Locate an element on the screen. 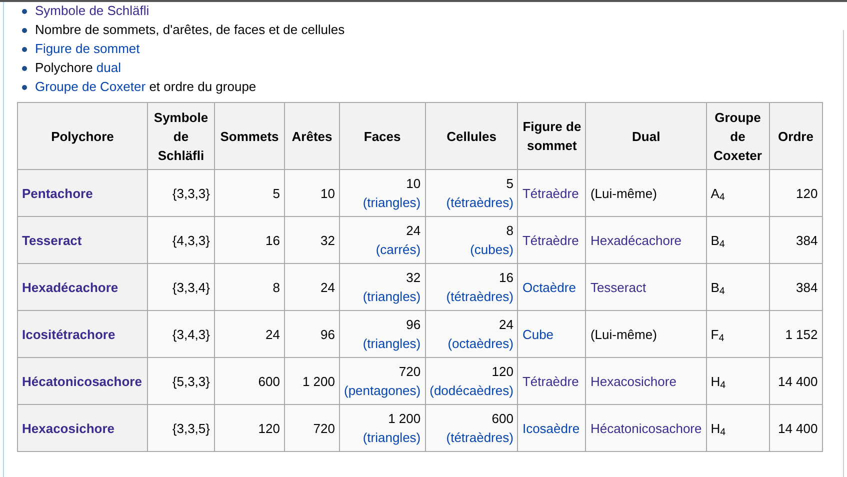  table-cell: 8 is located at coordinates (249, 287).